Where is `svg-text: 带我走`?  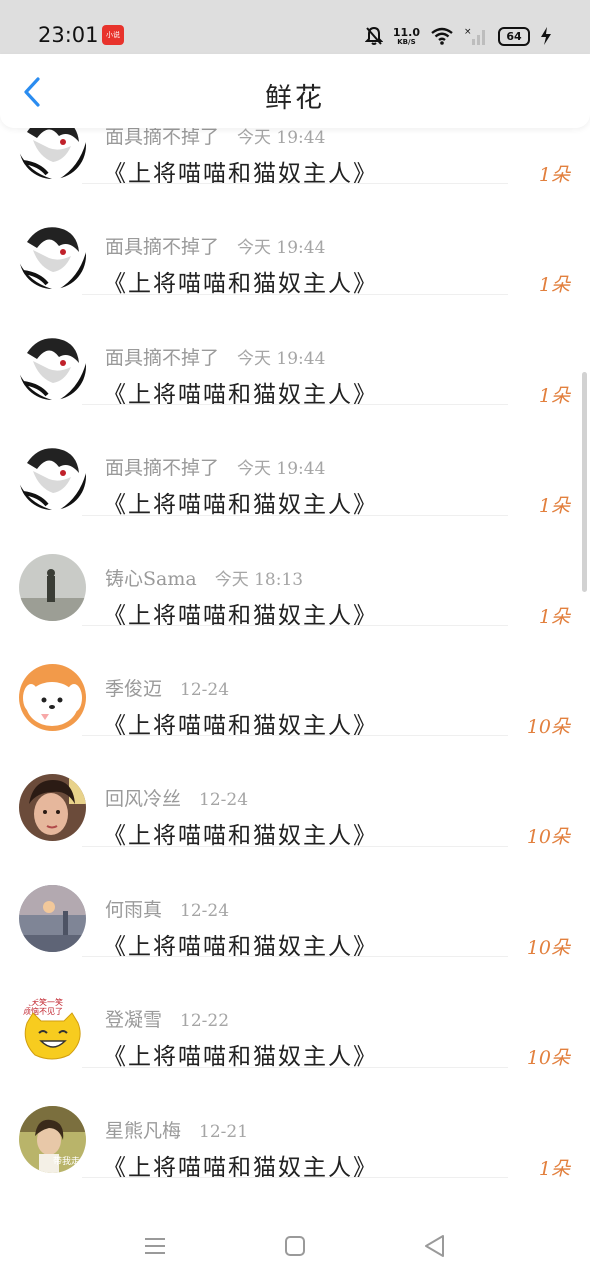
svg-text: 带我走 is located at coordinates (66, 1161).